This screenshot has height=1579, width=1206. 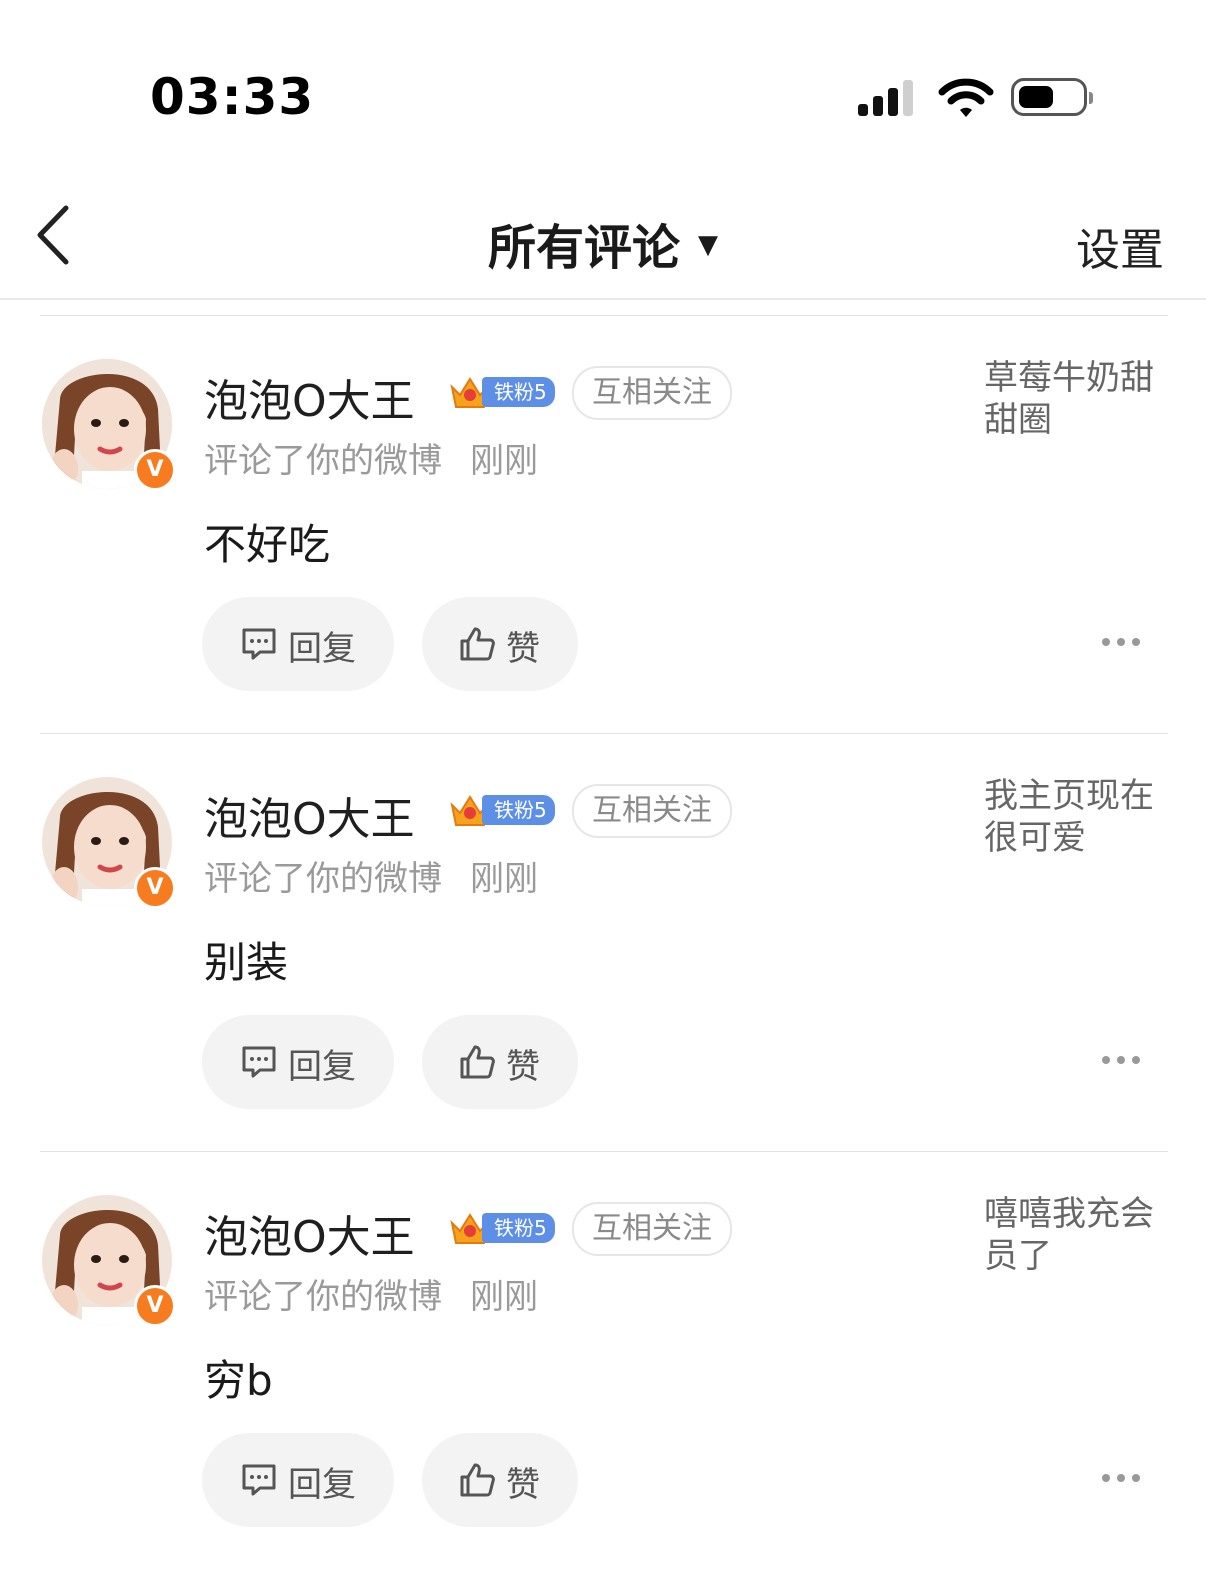 What do you see at coordinates (246, 962) in the screenshot?
I see `comment-text: 别装` at bounding box center [246, 962].